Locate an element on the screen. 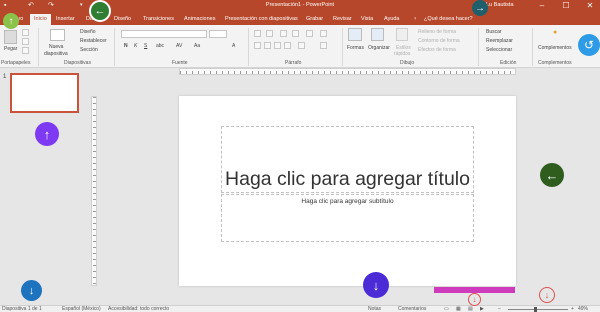  tab-insertar: Insertar is located at coordinates (65, 19).